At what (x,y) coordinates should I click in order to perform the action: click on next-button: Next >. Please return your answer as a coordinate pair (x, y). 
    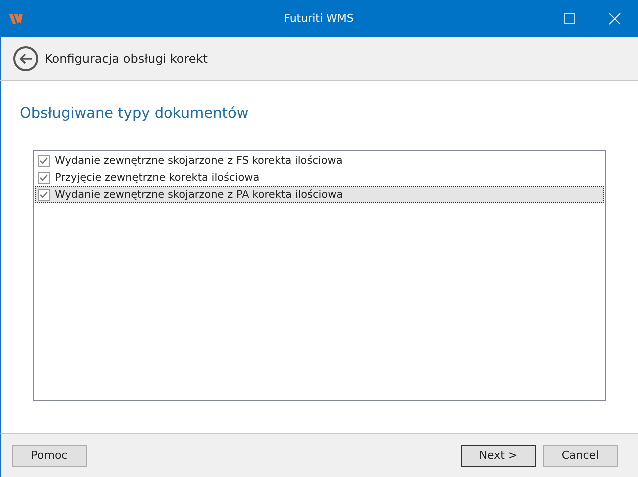
    Looking at the image, I should click on (498, 455).